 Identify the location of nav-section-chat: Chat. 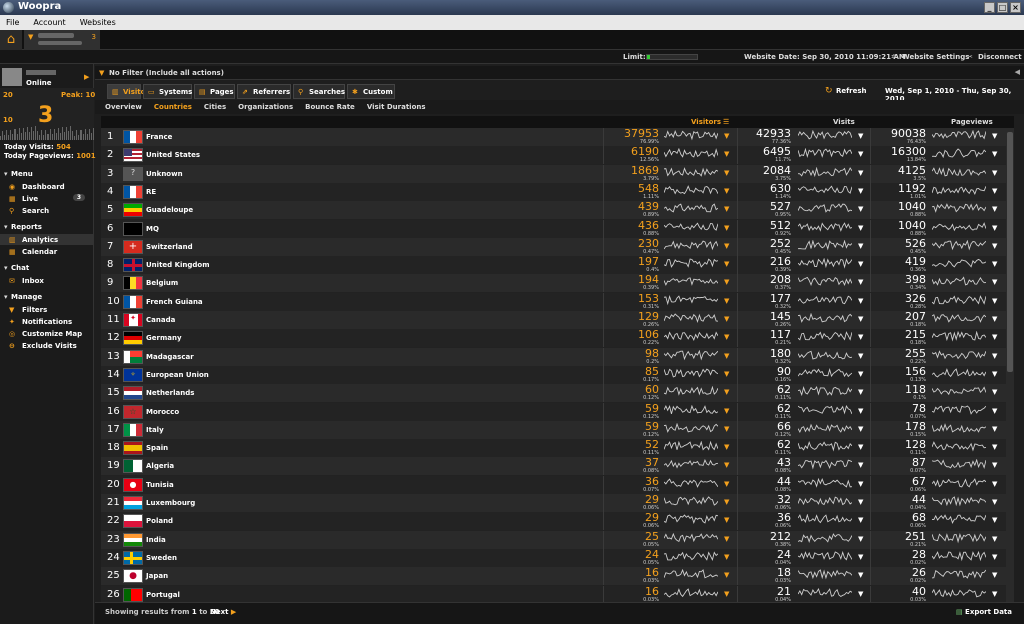
(20, 268).